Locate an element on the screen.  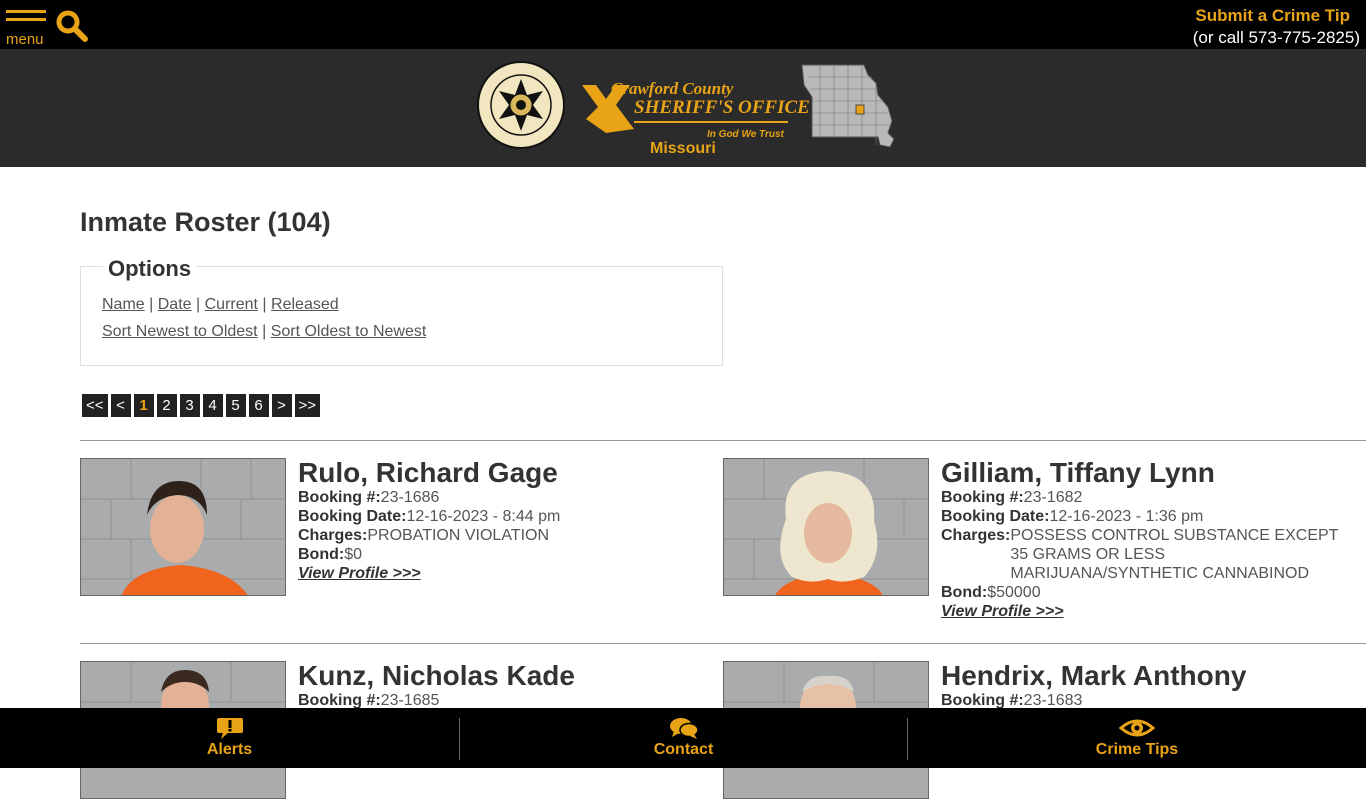
booking-date: Booking Date: 12-16-2023 - 8:44 pm is located at coordinates (508, 516).